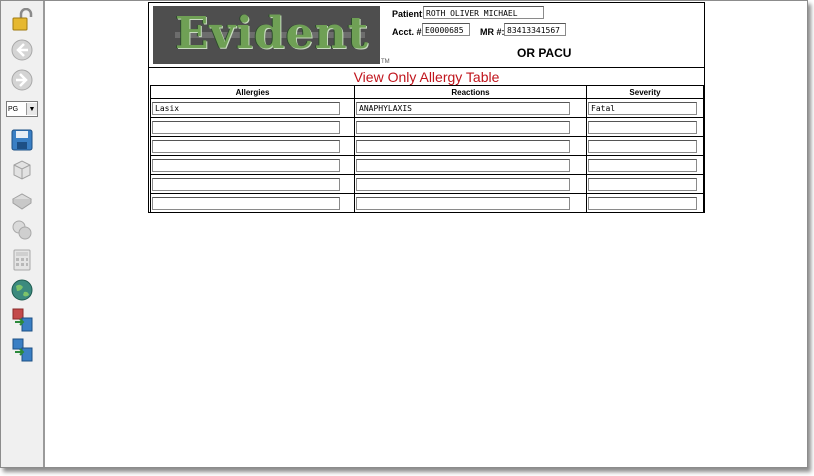 This screenshot has width=814, height=476. What do you see at coordinates (22, 260) in the screenshot?
I see `calculator-icon` at bounding box center [22, 260].